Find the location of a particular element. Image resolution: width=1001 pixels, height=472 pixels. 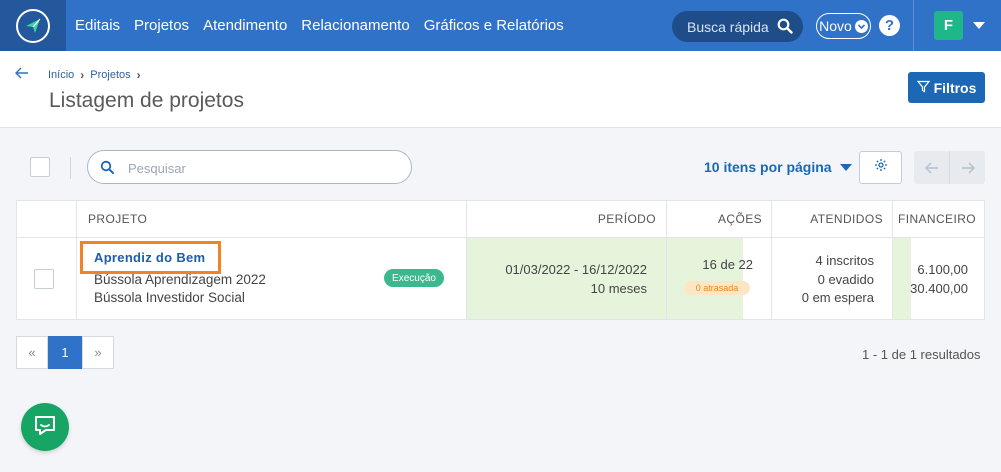

column-header-periodo: PERÍODO is located at coordinates (566, 219).